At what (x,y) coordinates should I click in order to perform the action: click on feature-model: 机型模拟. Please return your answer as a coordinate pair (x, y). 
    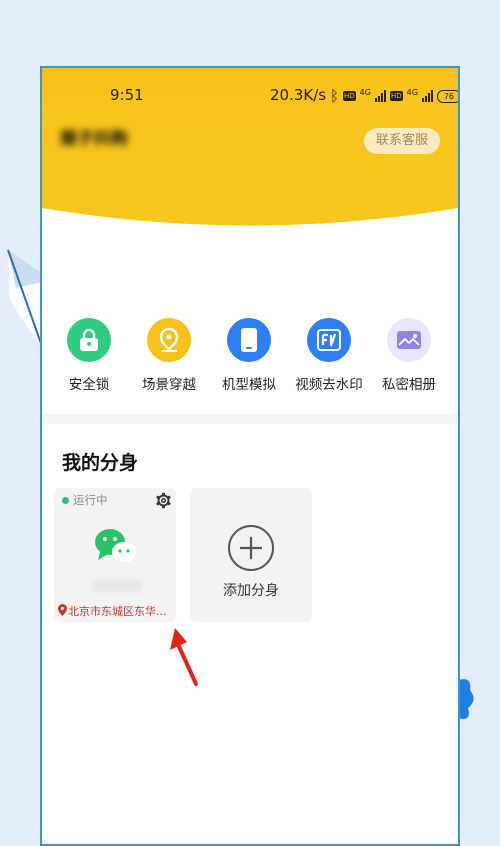
    Looking at the image, I should click on (249, 355).